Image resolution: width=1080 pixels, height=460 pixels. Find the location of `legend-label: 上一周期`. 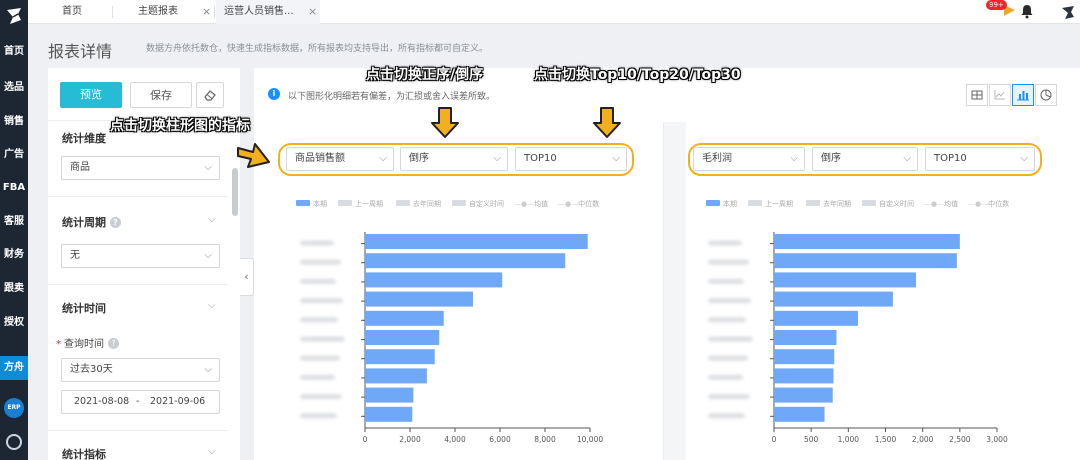

legend-label: 上一周期 is located at coordinates (779, 204).